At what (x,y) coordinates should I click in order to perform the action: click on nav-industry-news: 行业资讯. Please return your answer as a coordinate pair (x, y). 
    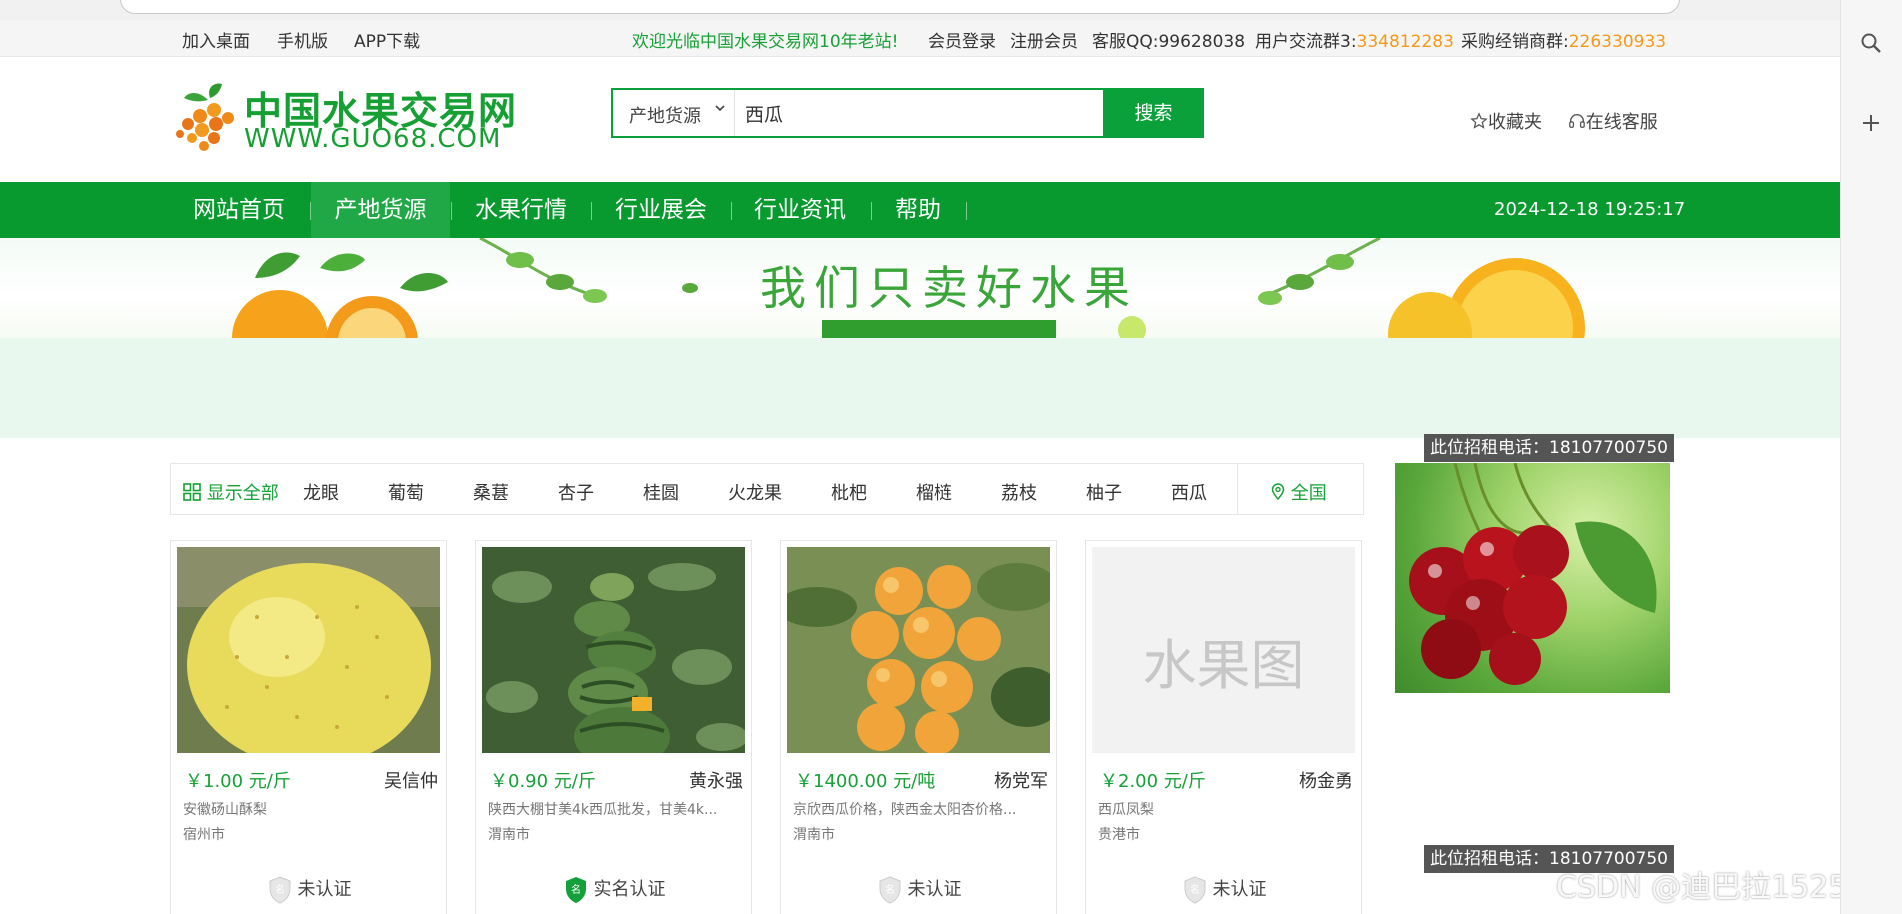
    Looking at the image, I should click on (800, 210).